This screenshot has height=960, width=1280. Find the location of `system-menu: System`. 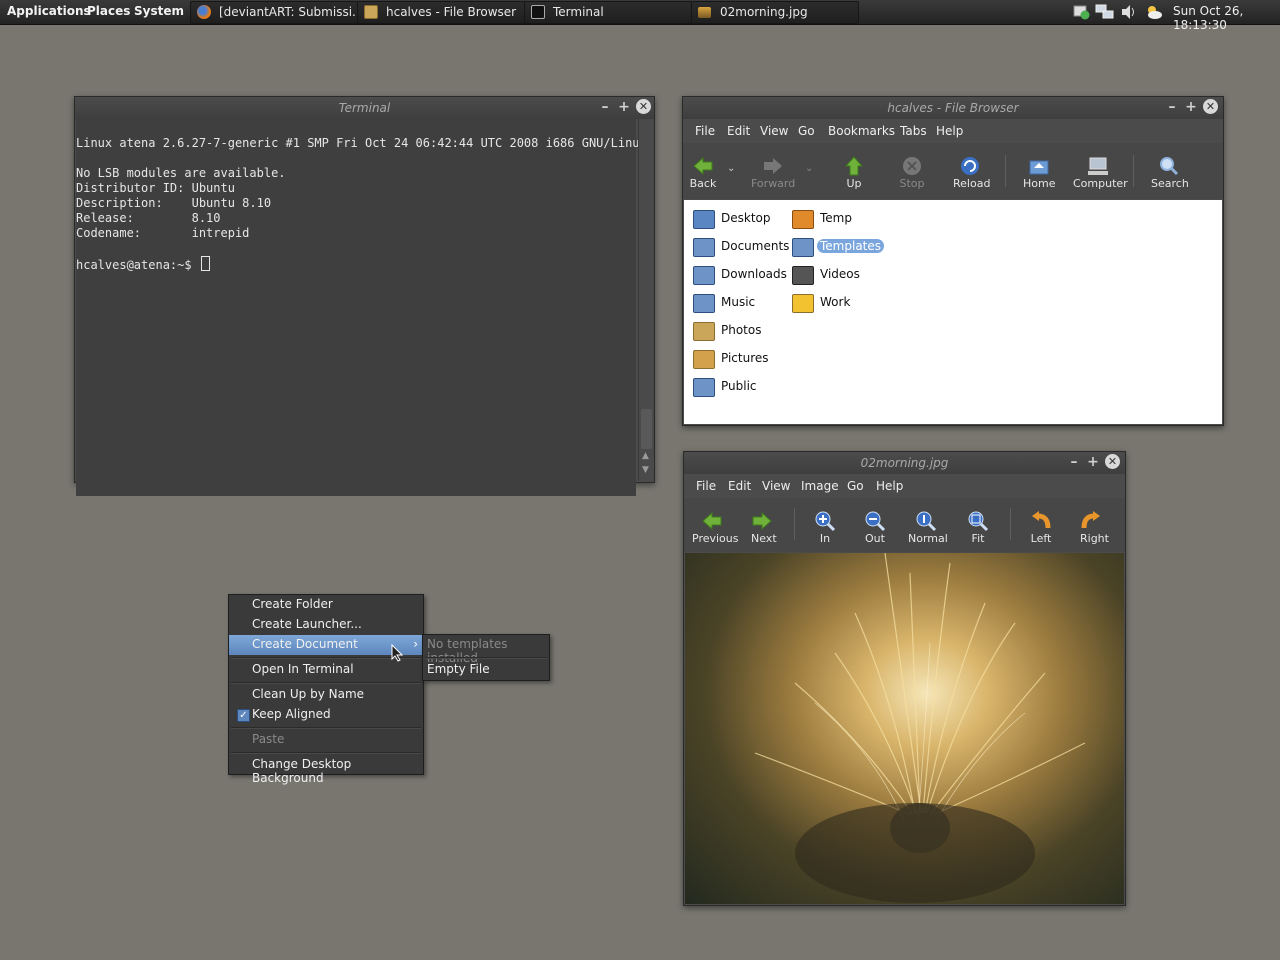

system-menu: System is located at coordinates (159, 11).